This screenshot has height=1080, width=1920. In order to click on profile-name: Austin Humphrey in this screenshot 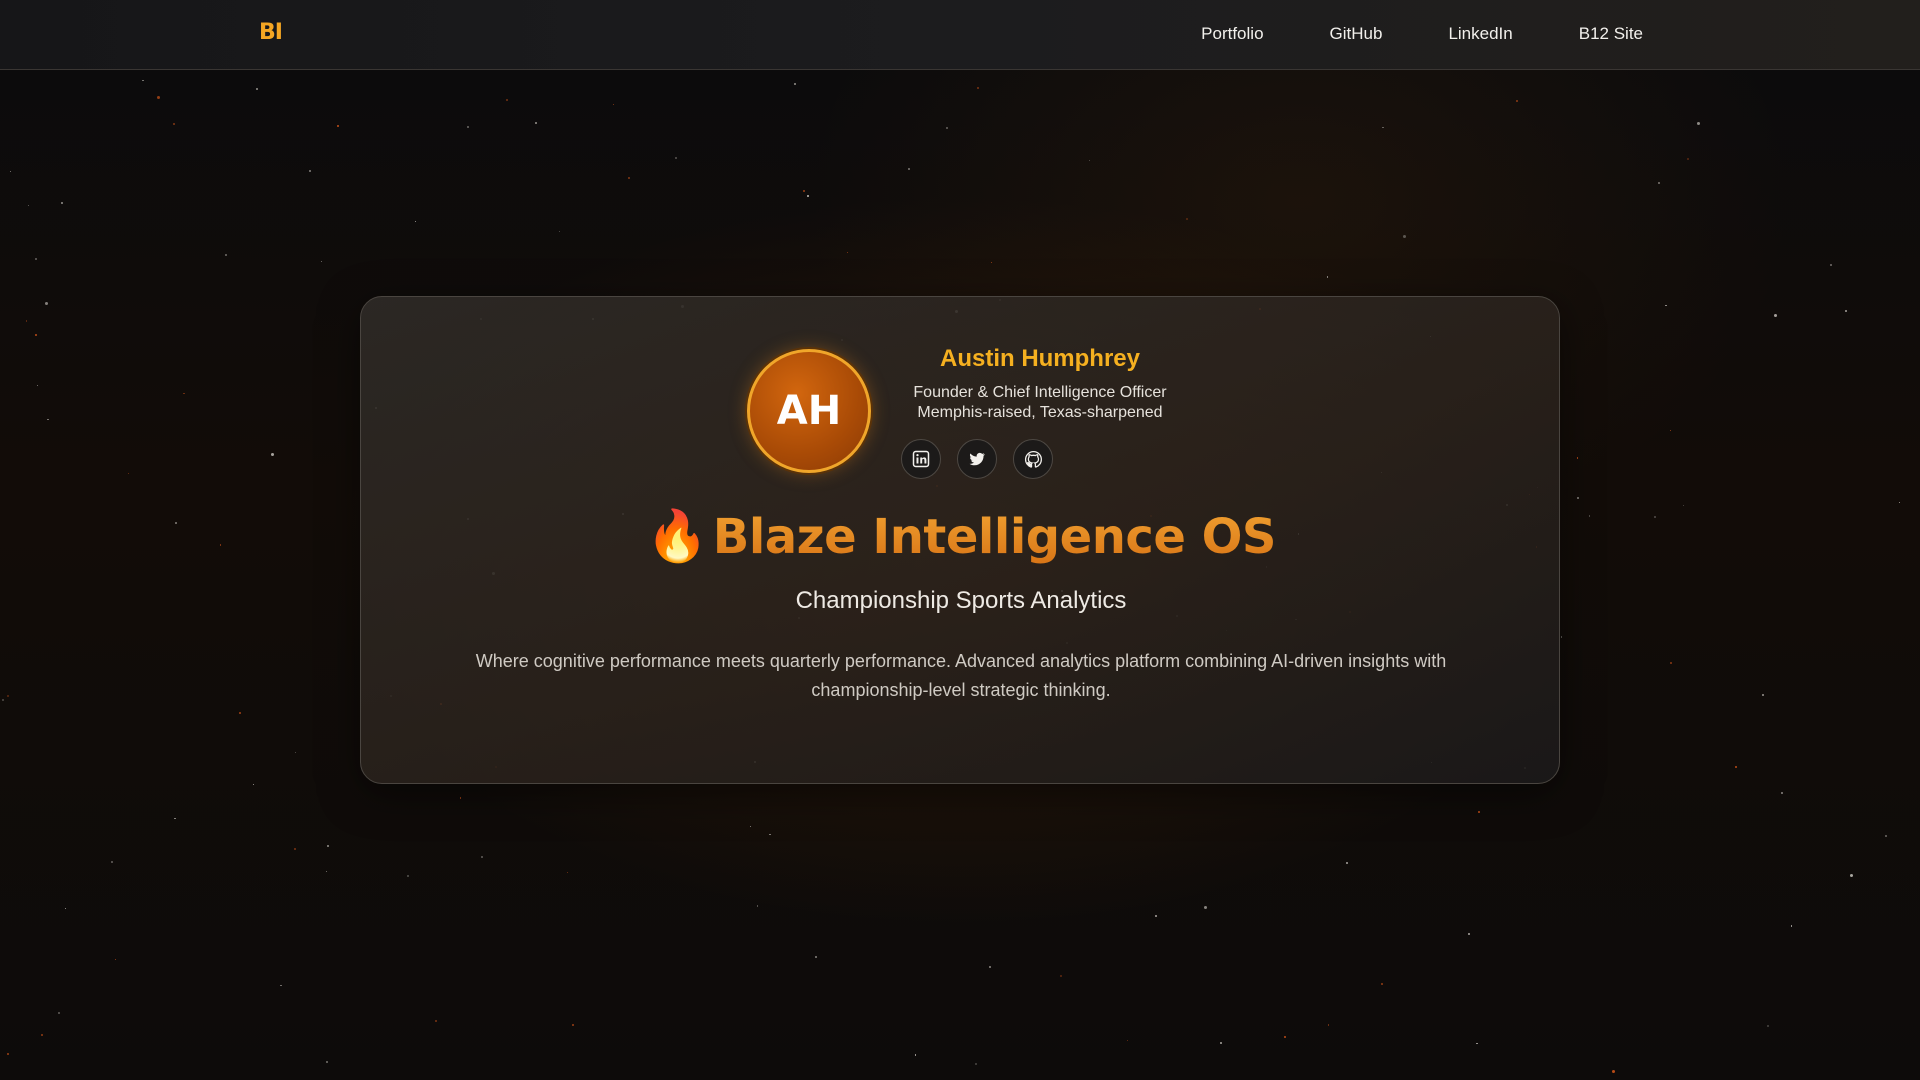, I will do `click(1039, 358)`.